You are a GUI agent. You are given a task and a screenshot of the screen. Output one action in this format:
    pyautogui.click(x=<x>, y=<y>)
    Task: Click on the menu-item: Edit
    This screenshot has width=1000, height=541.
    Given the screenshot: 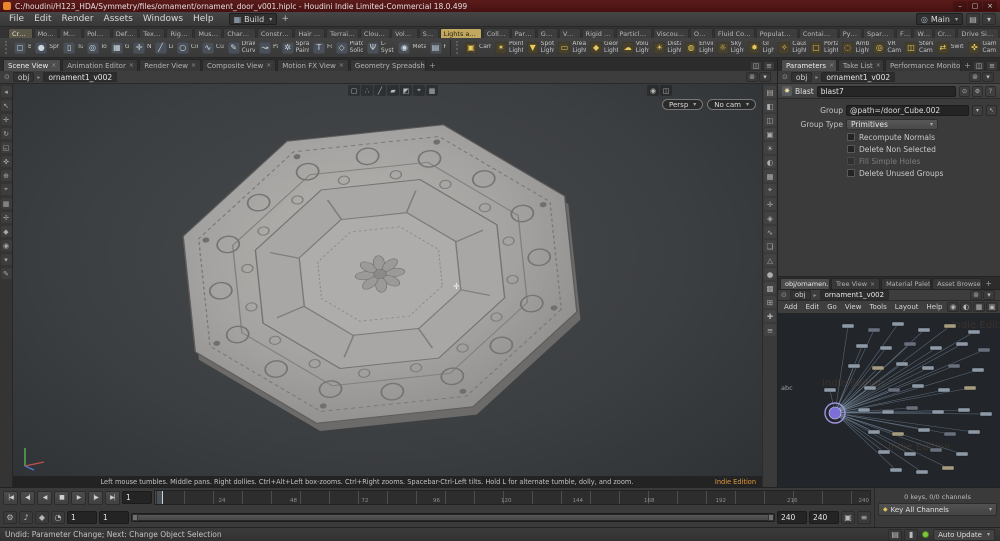 What is the action you would take?
    pyautogui.click(x=42, y=19)
    